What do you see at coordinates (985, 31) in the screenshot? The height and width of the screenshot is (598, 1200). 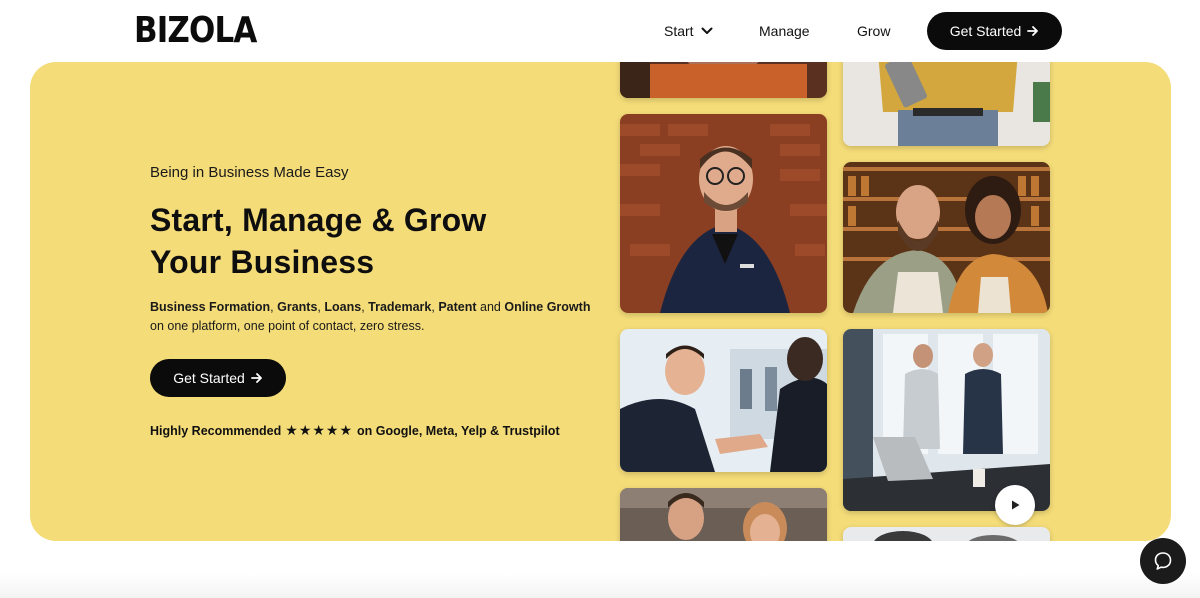 I see `header-cta-label: Get Started` at bounding box center [985, 31].